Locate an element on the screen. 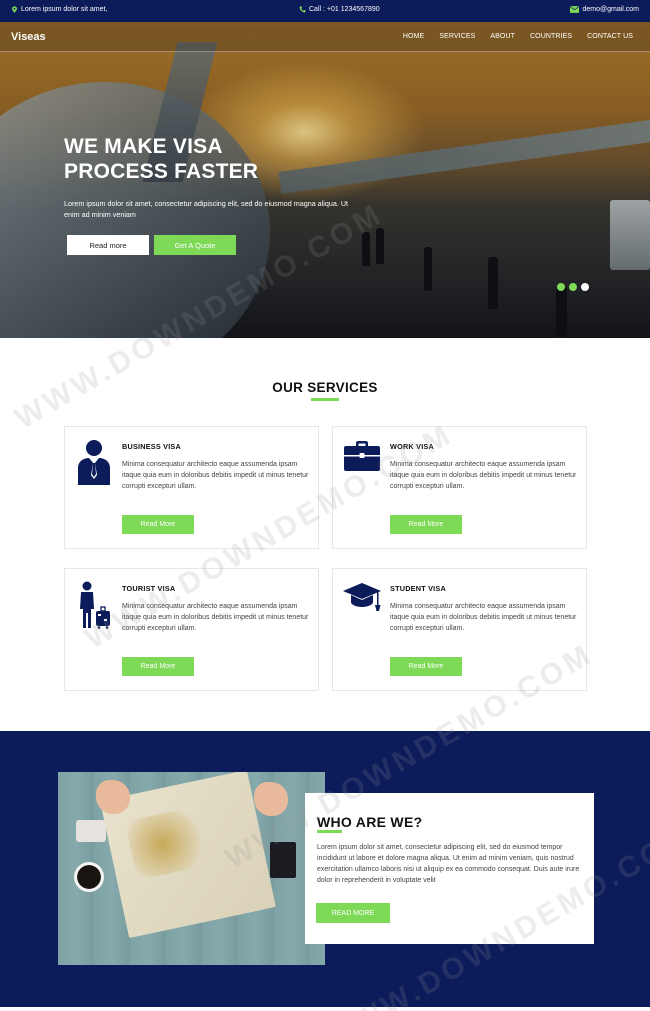 The height and width of the screenshot is (1011, 650). businessman-icon is located at coordinates (94, 463).